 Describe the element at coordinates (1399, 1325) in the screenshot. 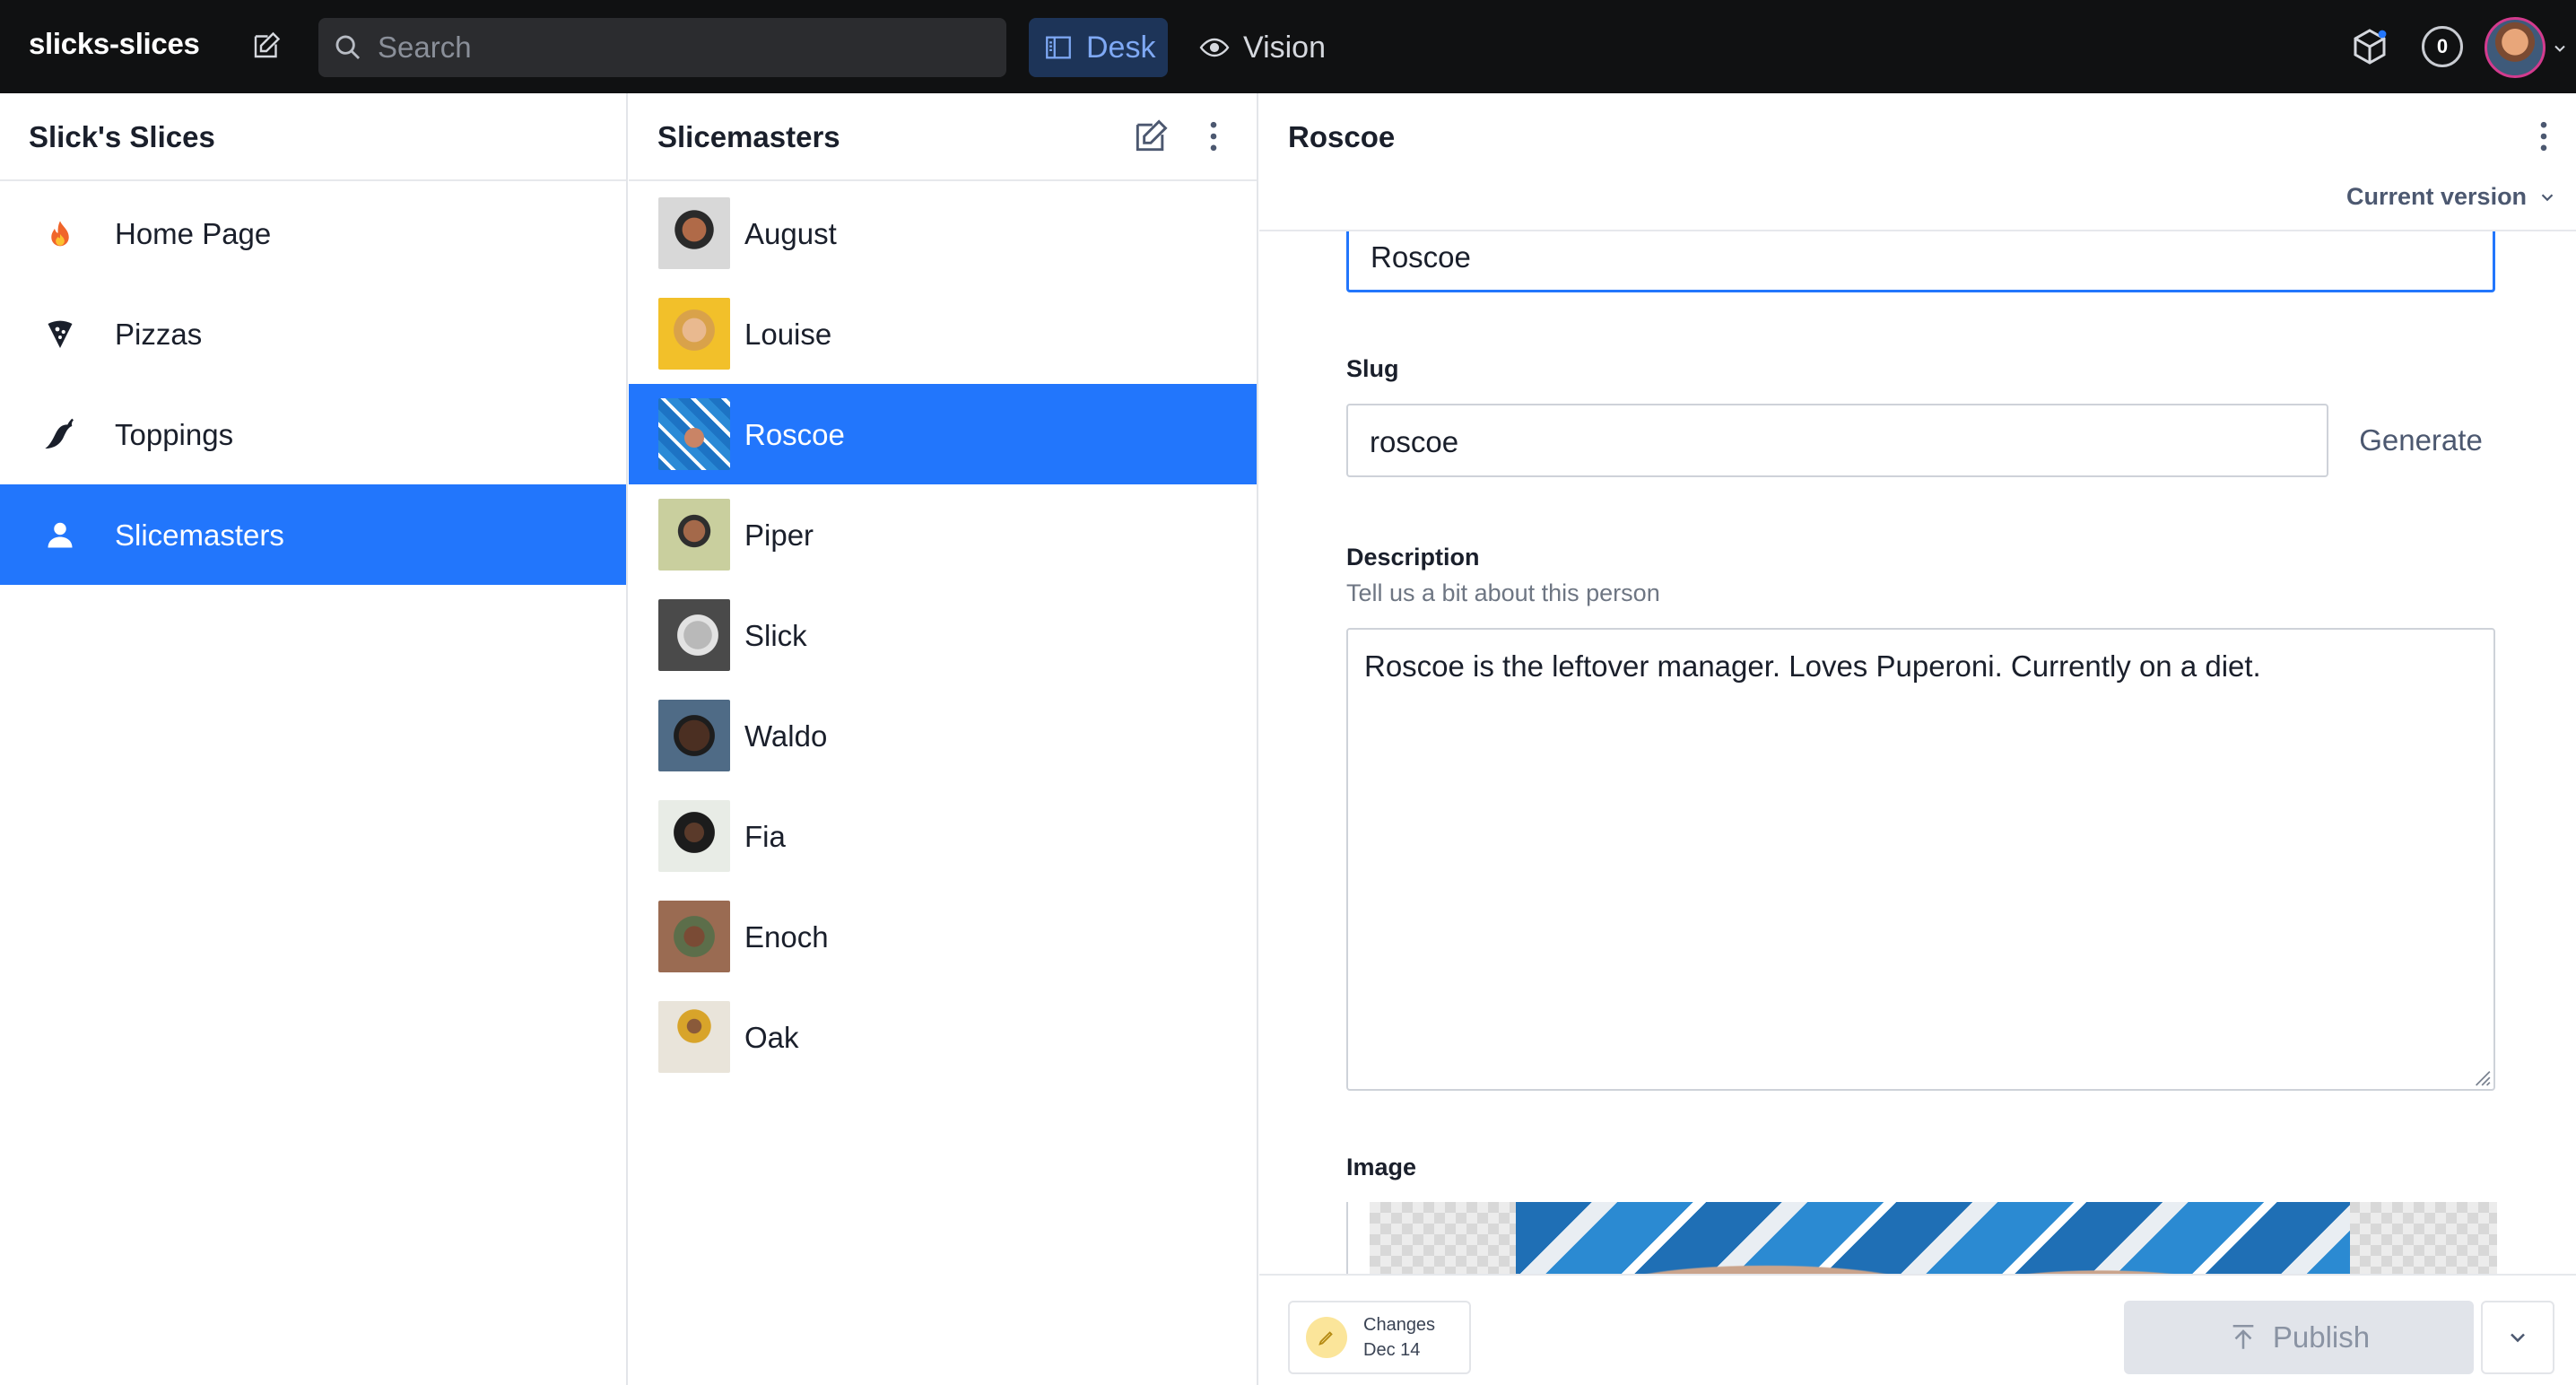

I see `changes-title: Changes` at that location.